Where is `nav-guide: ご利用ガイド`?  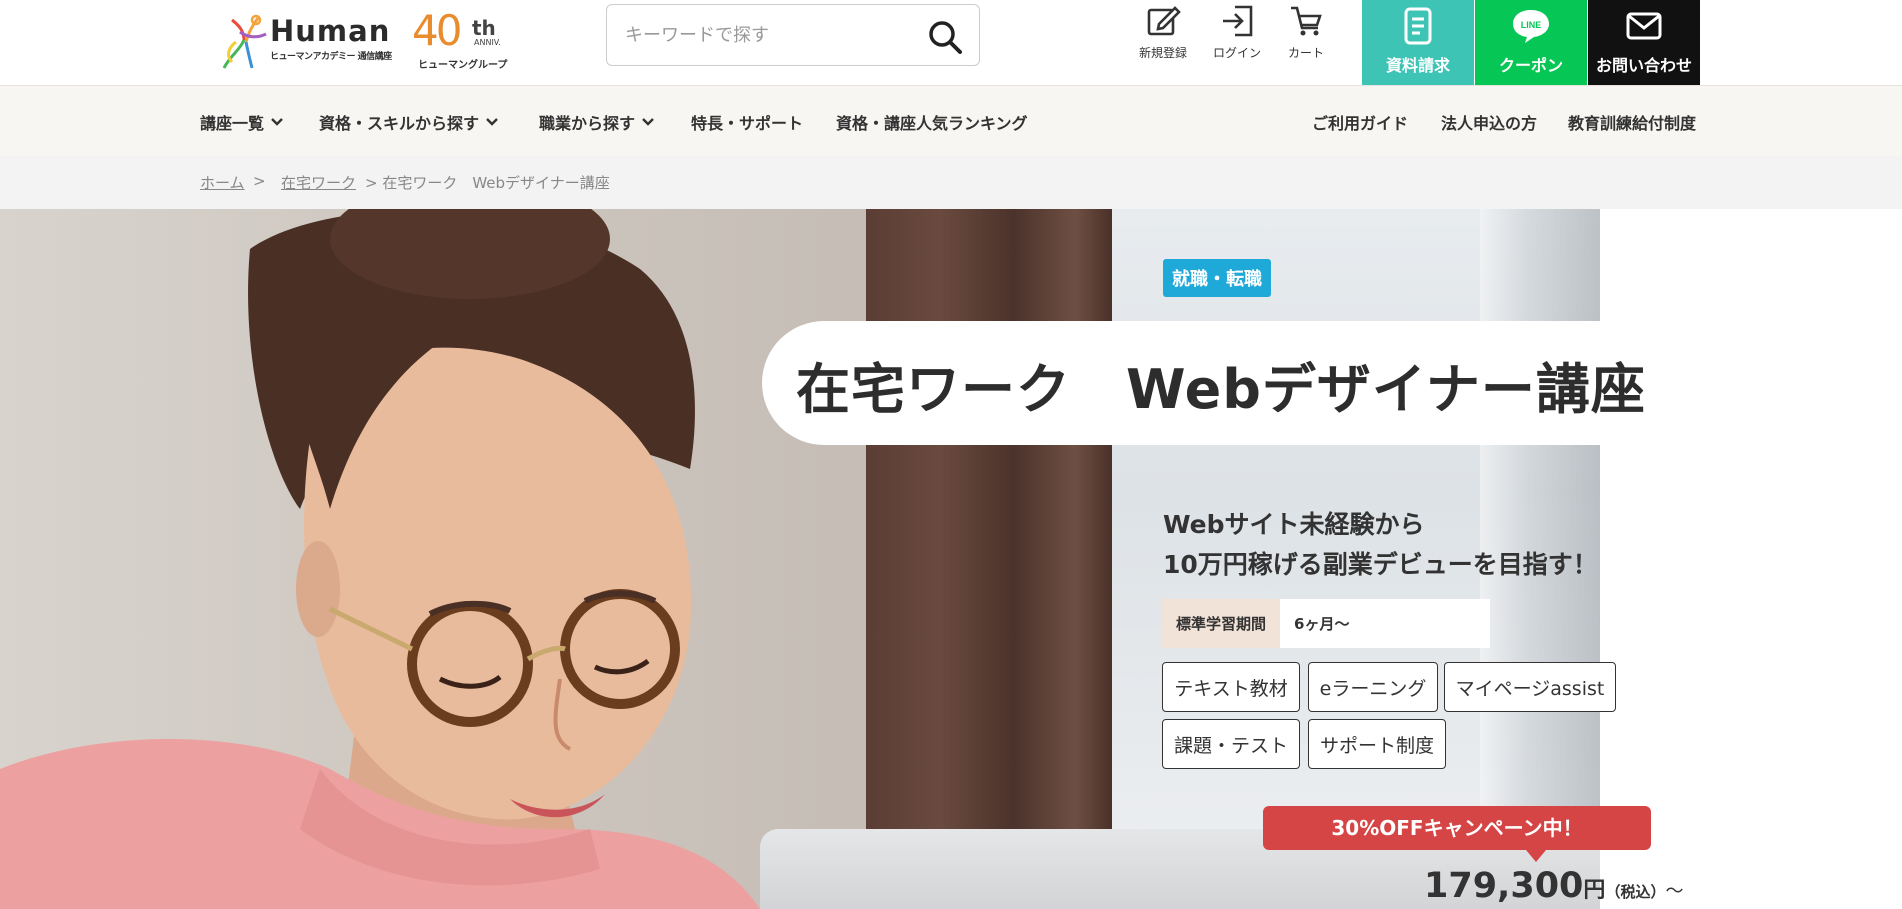 nav-guide: ご利用ガイド is located at coordinates (1360, 122).